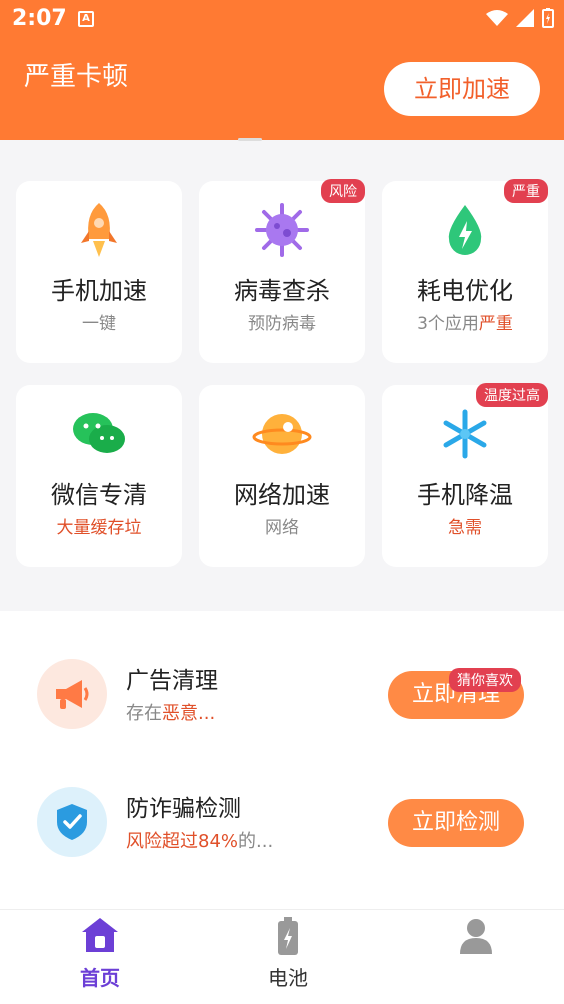  What do you see at coordinates (282, 291) in the screenshot?
I see `card-title: 病毒查杀` at bounding box center [282, 291].